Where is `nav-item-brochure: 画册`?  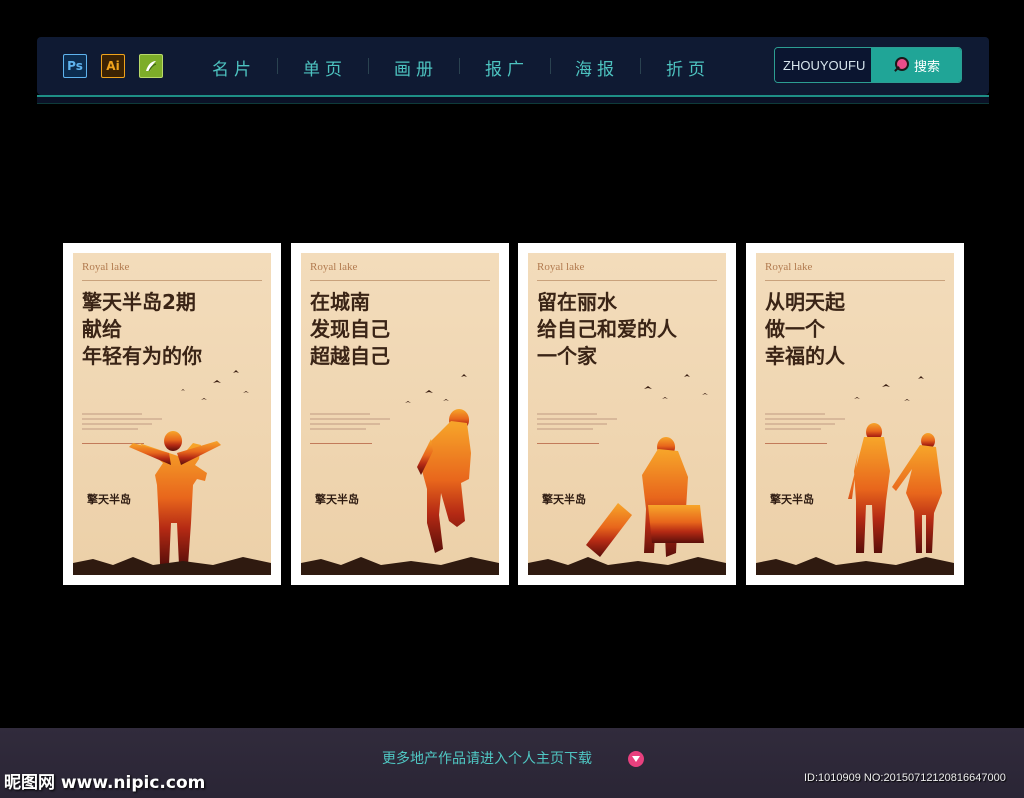
nav-item-brochure: 画册 is located at coordinates (416, 67).